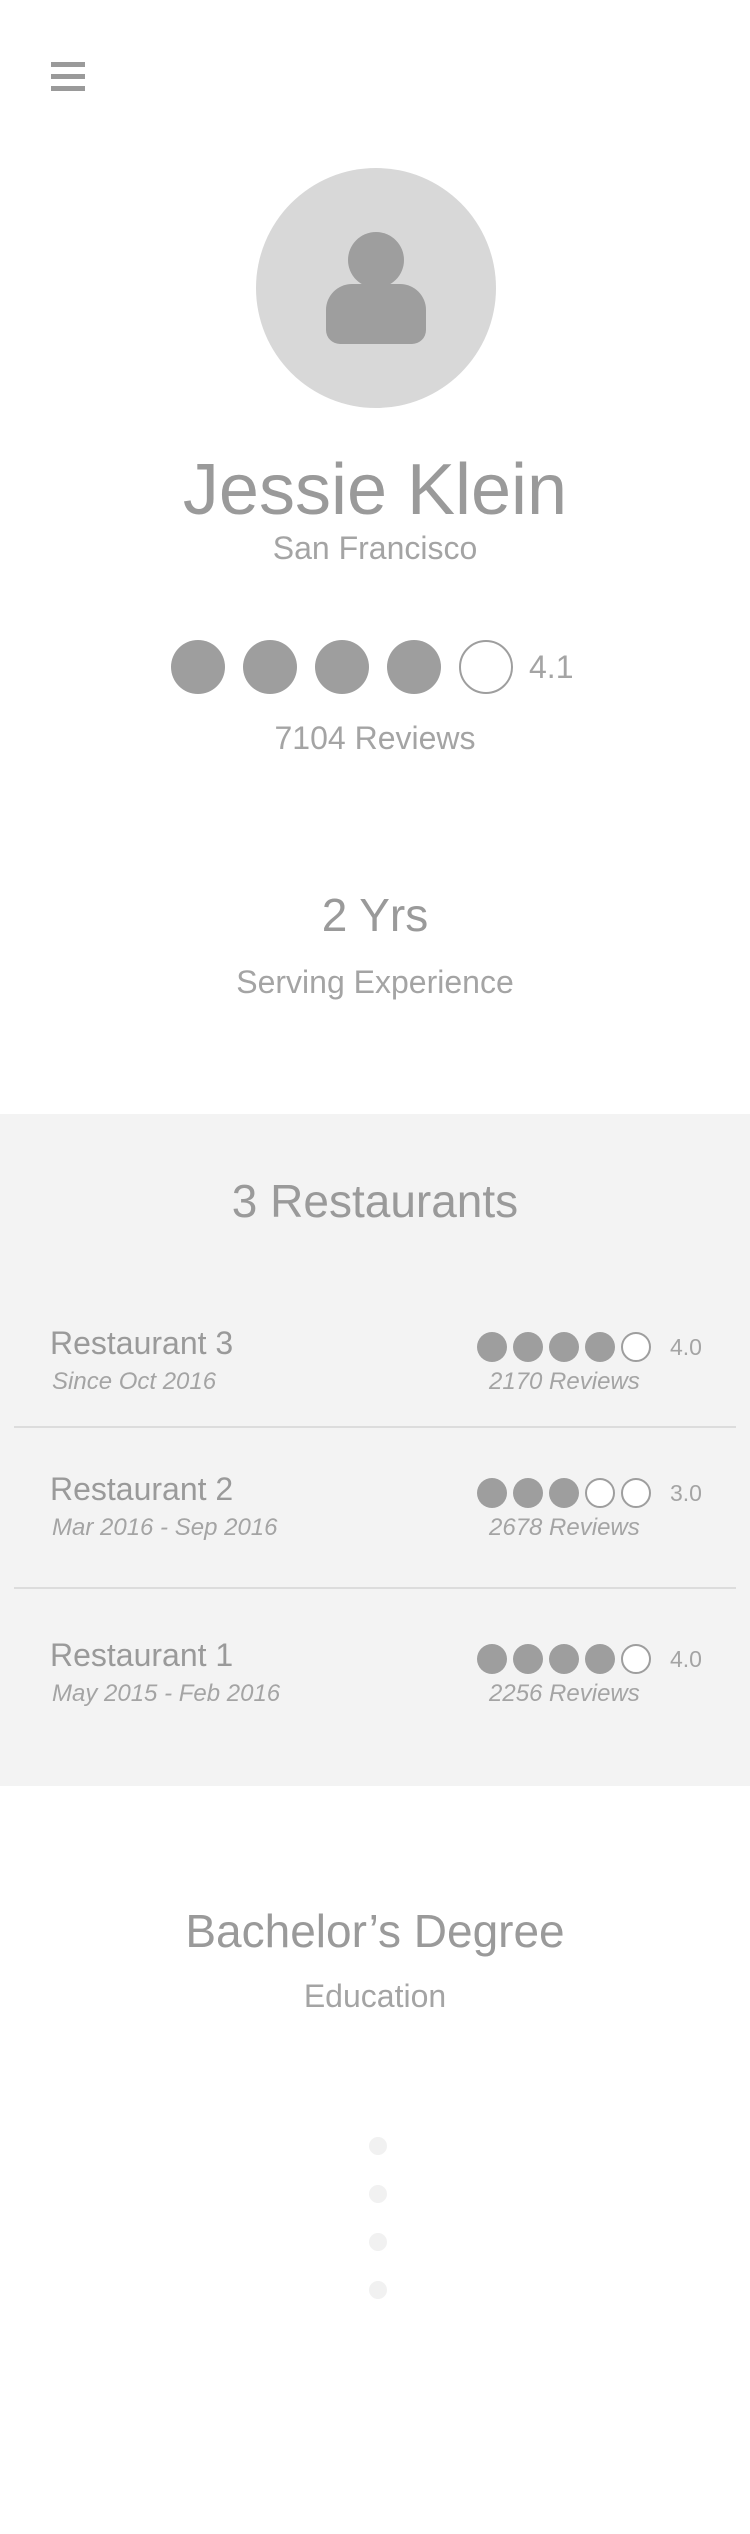  I want to click on experience-value: 2 Yrs, so click(375, 915).